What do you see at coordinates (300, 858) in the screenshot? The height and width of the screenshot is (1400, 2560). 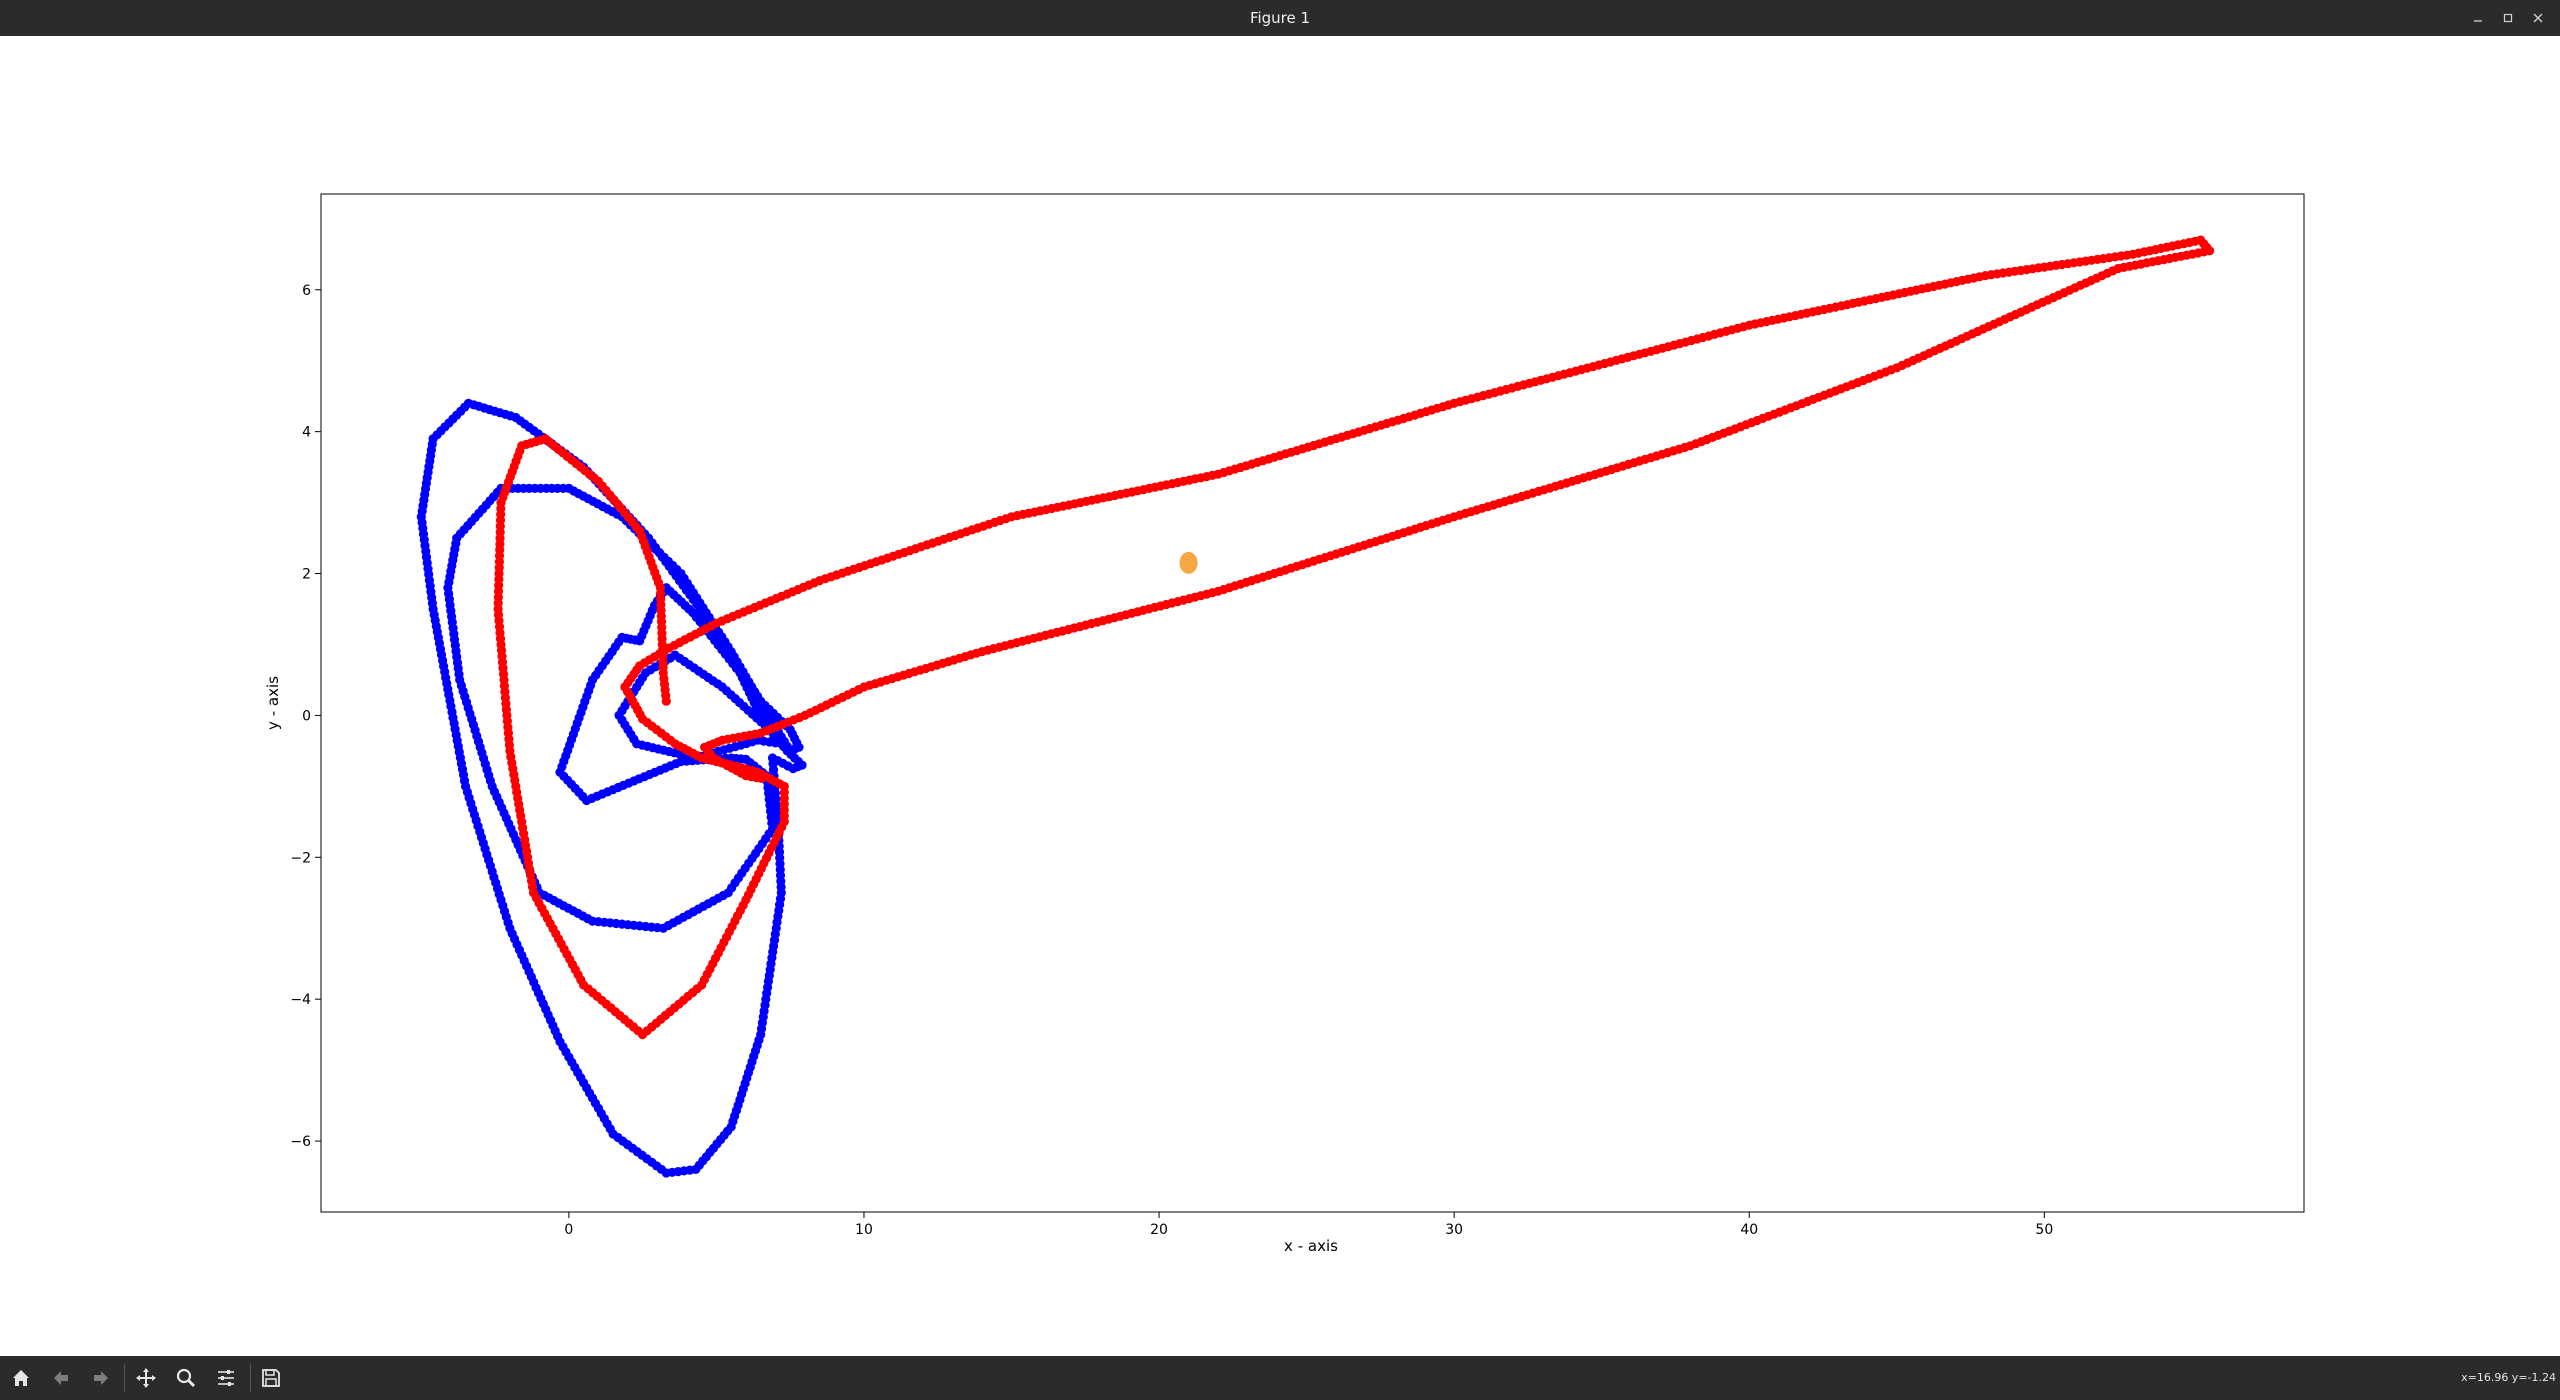 I see `y-tick-label: −2` at bounding box center [300, 858].